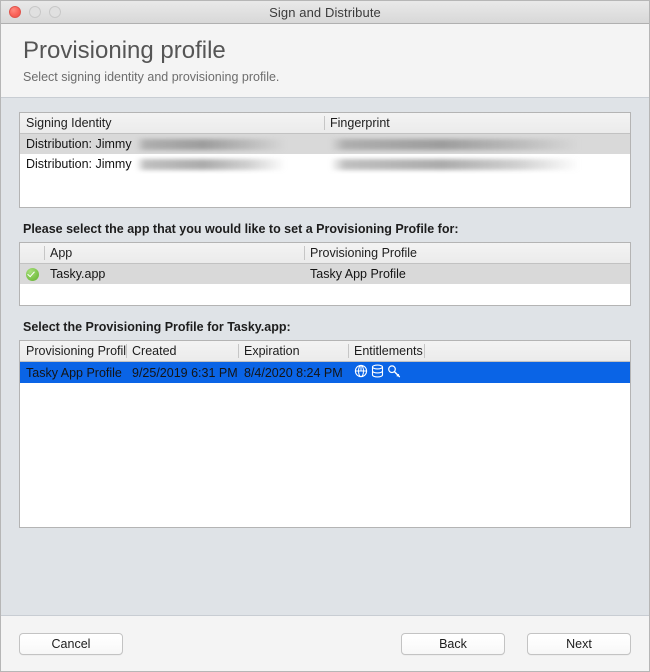  I want to click on table-row: Tasky.app Tasky App Profile, so click(325, 273).